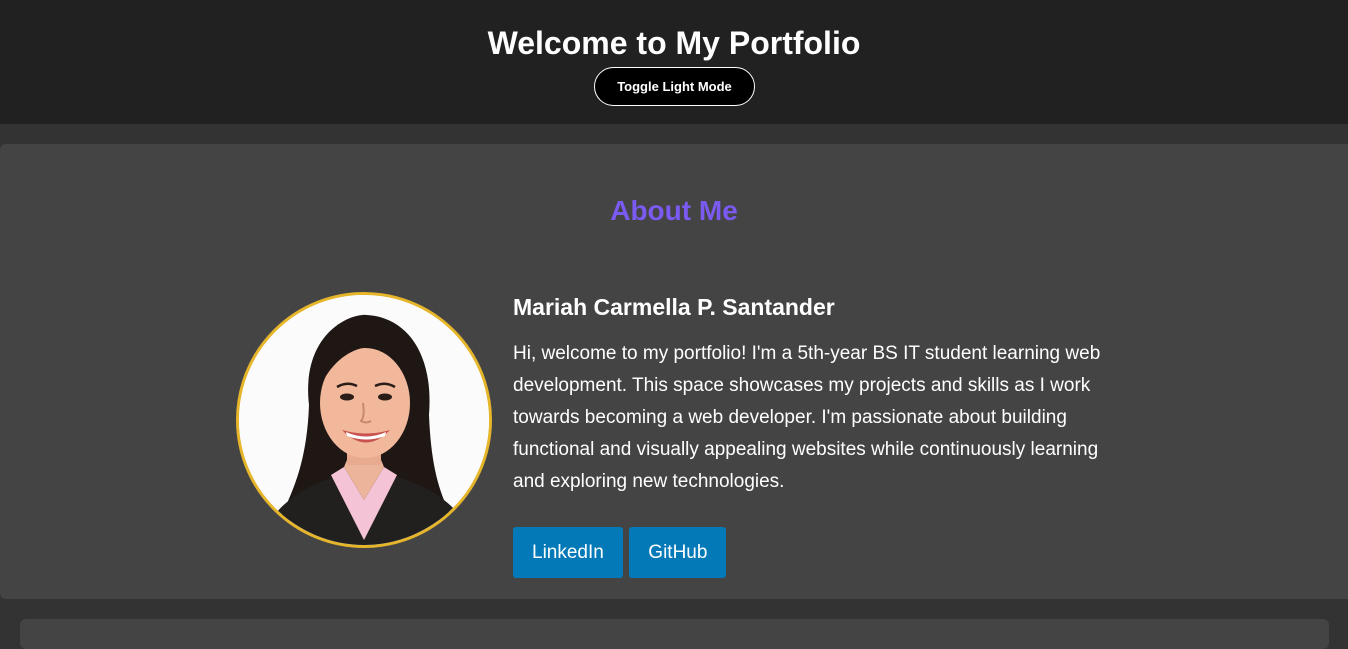 This screenshot has width=1348, height=649. I want to click on profile-portrait-image, so click(364, 420).